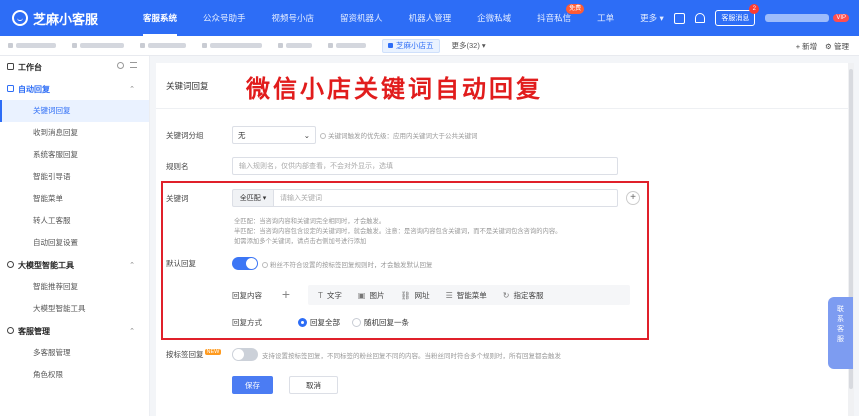  I want to click on nav-customer-service: 客服系统, so click(160, 18).